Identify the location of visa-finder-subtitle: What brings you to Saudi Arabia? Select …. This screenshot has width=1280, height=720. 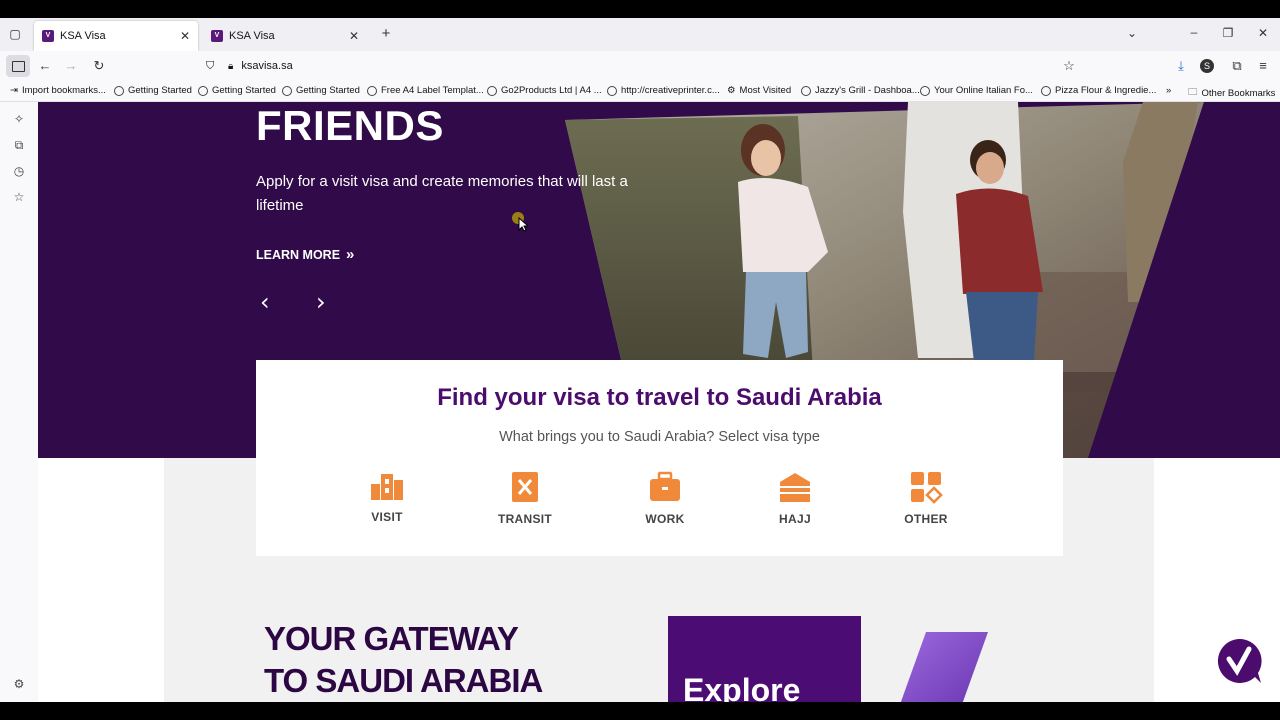
(659, 437).